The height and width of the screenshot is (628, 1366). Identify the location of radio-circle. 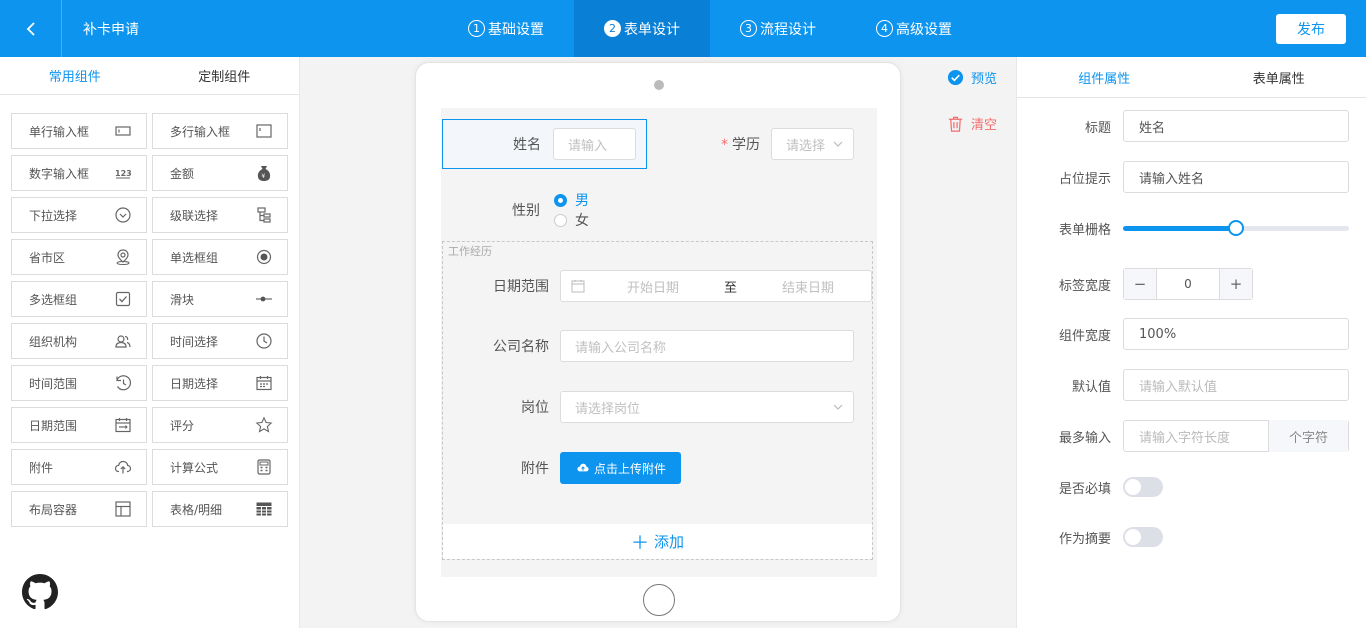
(560, 200).